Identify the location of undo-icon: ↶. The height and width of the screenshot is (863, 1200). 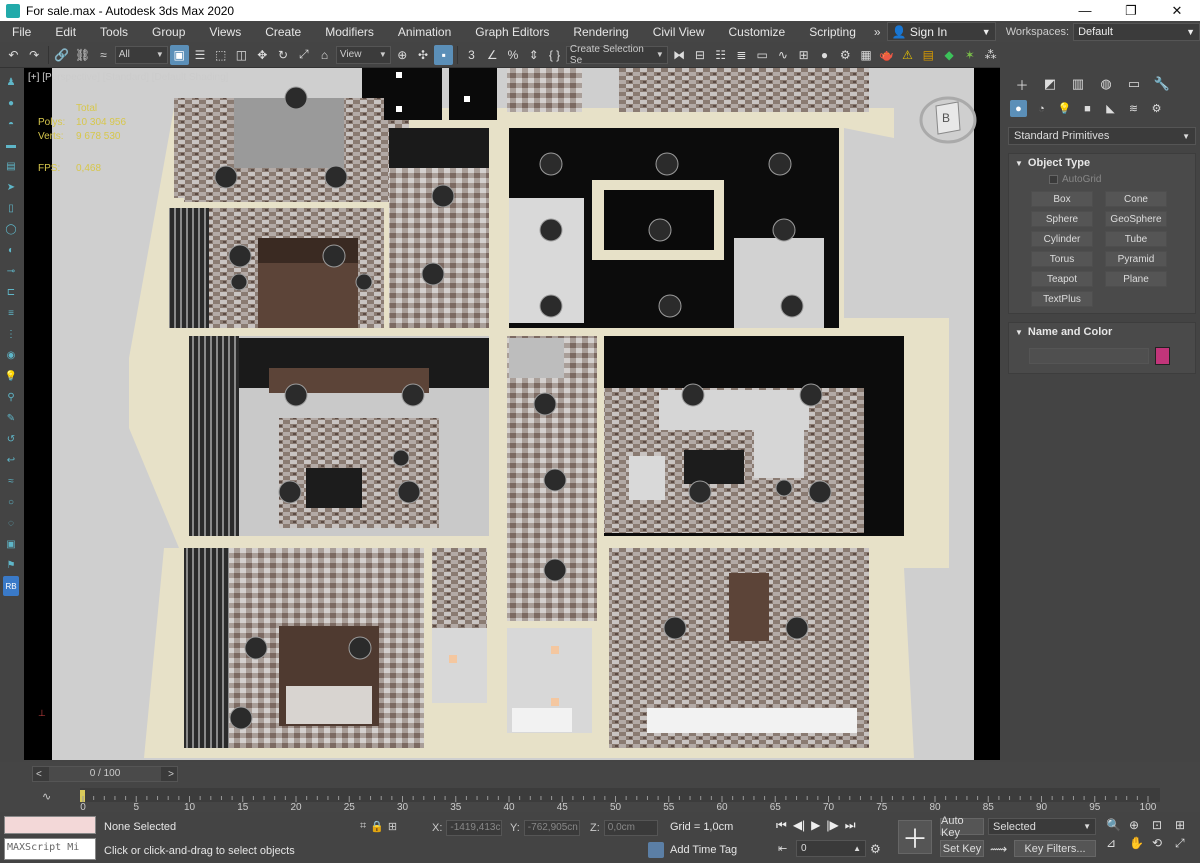
(13, 55).